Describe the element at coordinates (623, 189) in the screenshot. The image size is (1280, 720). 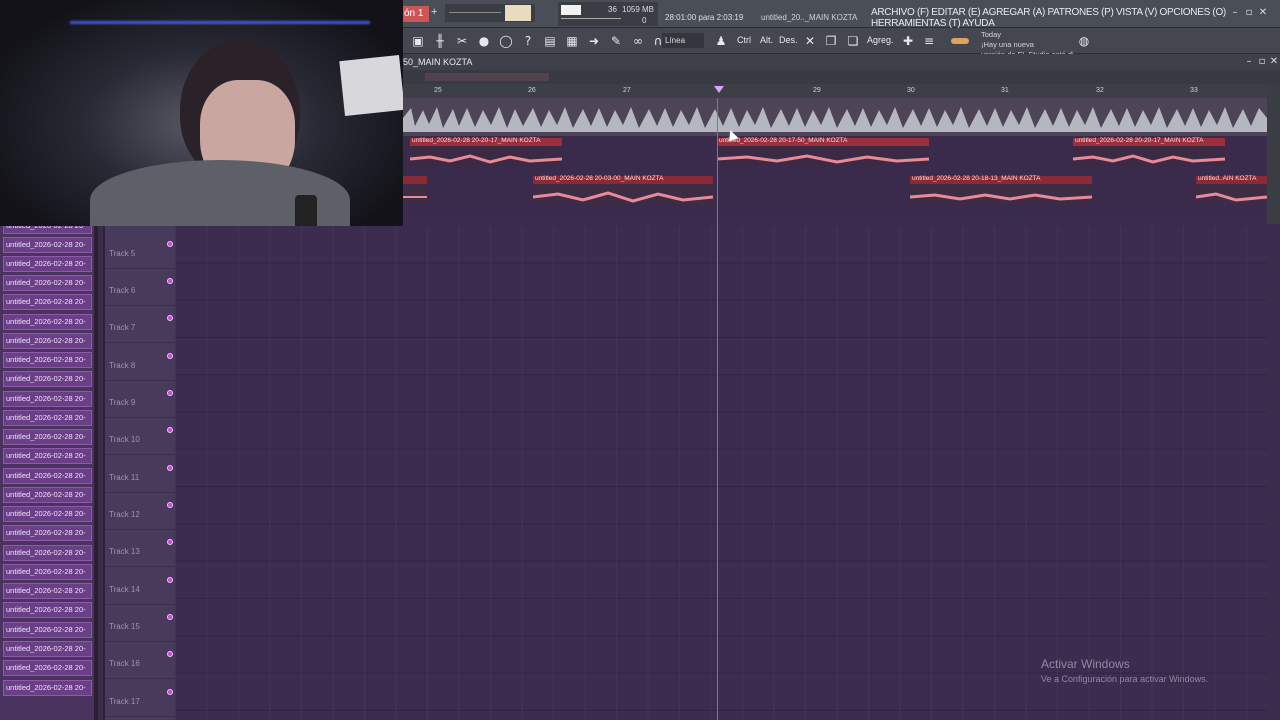
I see `audio-clip: untitled_2026-02-28 20-03-00_MAIN KOZTA` at that location.